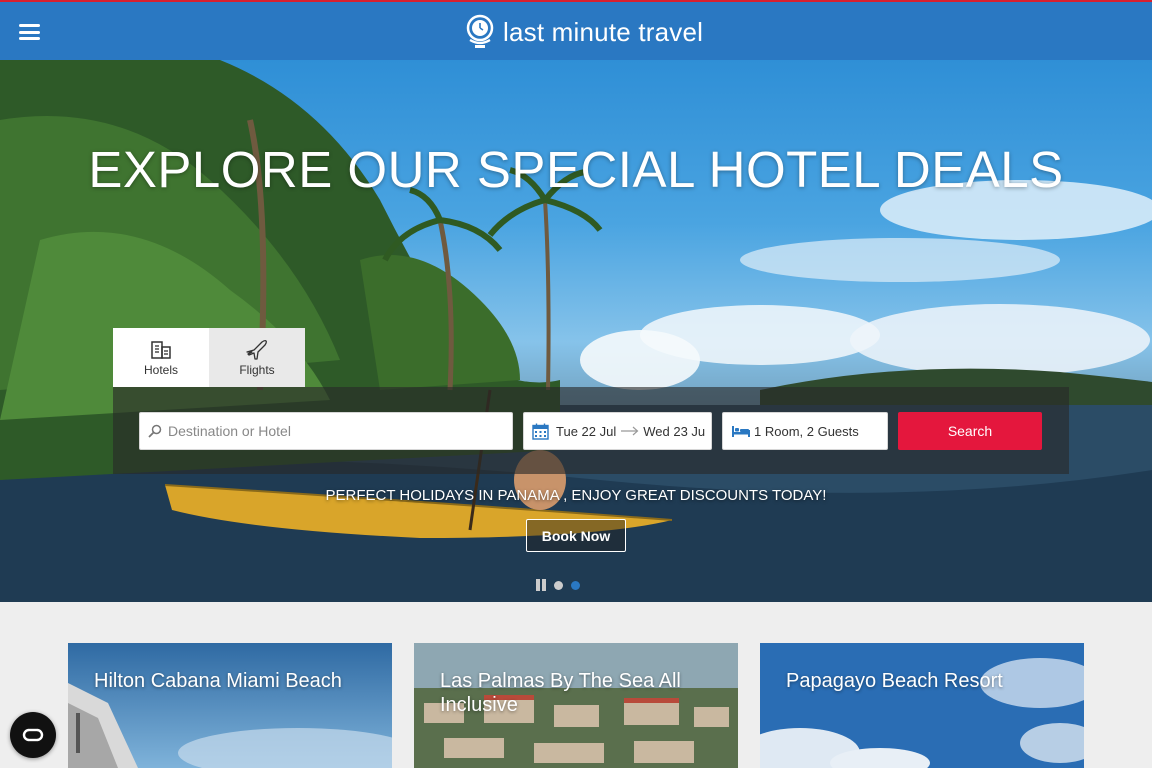 This screenshot has width=1152, height=768. I want to click on bed-icon, so click(741, 431).